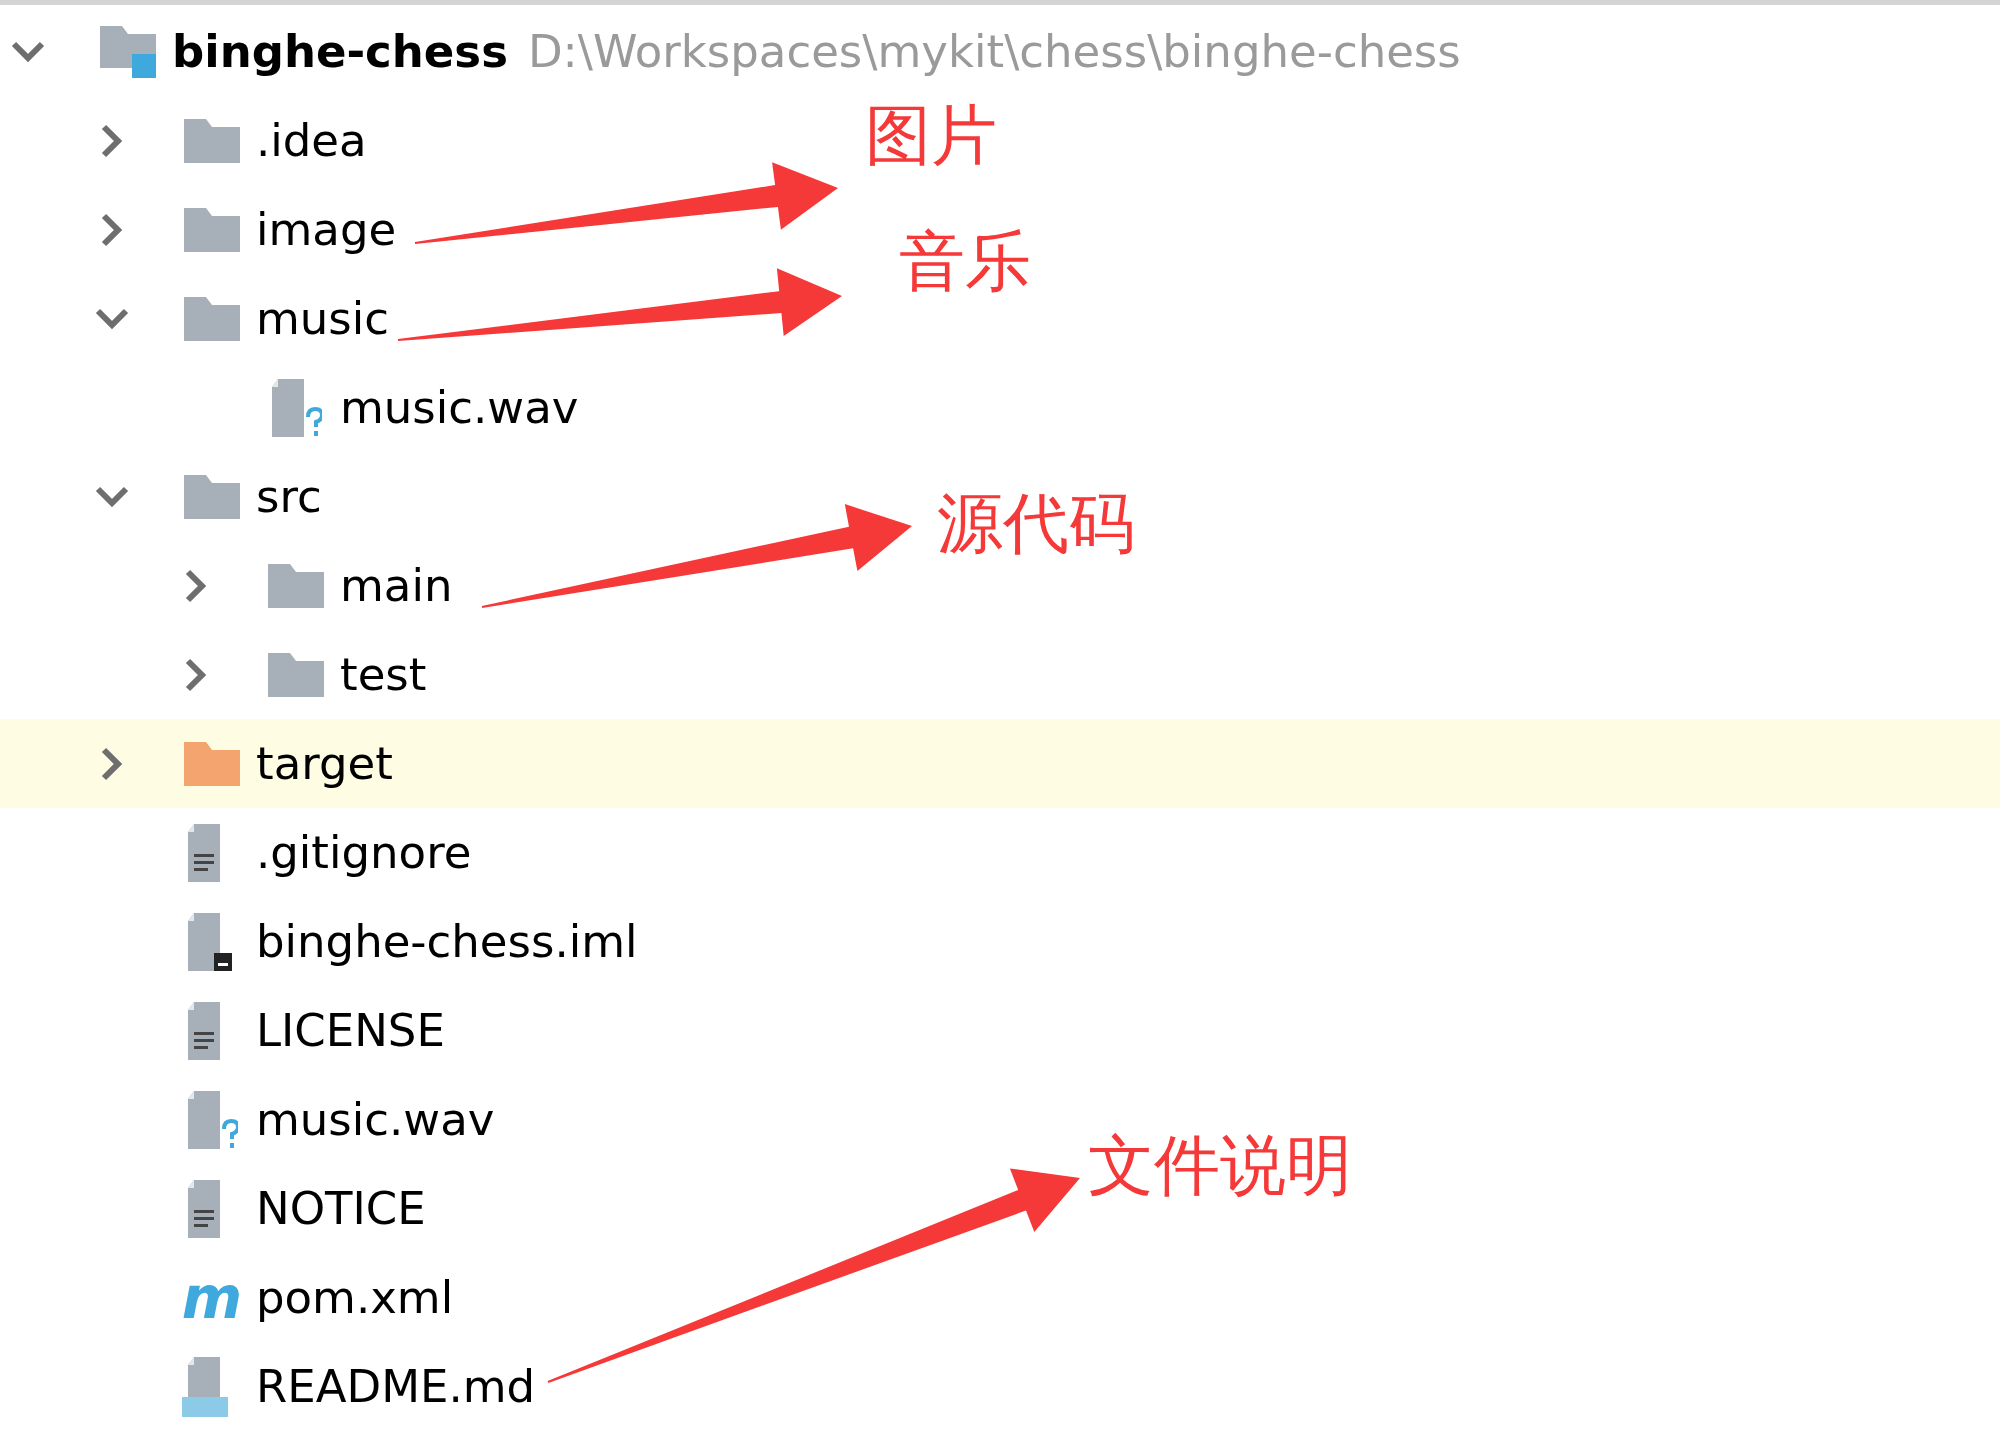 This screenshot has width=2000, height=1434. What do you see at coordinates (350, 1030) in the screenshot?
I see `file-name: LICENSE` at bounding box center [350, 1030].